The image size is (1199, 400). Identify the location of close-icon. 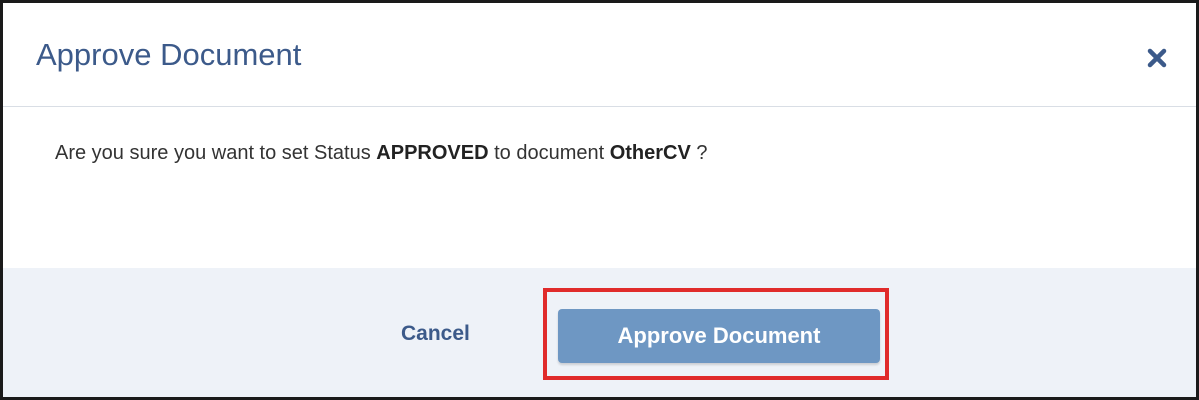
(1157, 58).